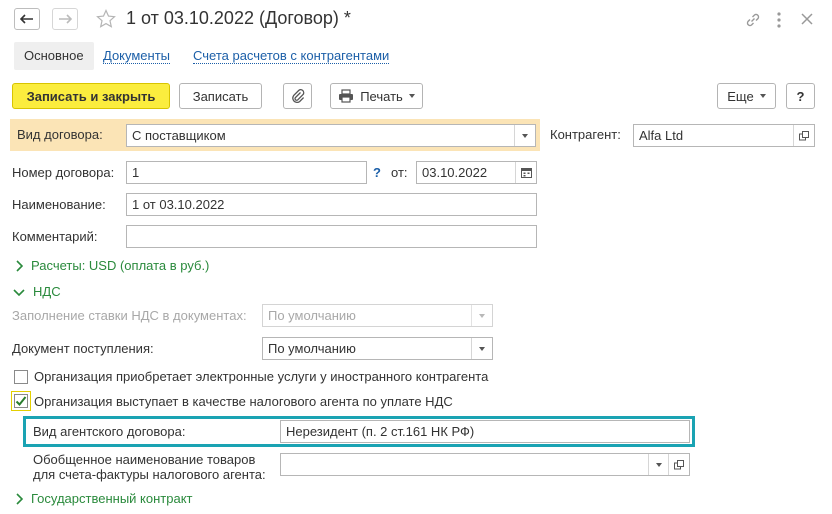  I want to click on goods-name-label-line2: для счета-фактуры налогового агента:, so click(149, 474).